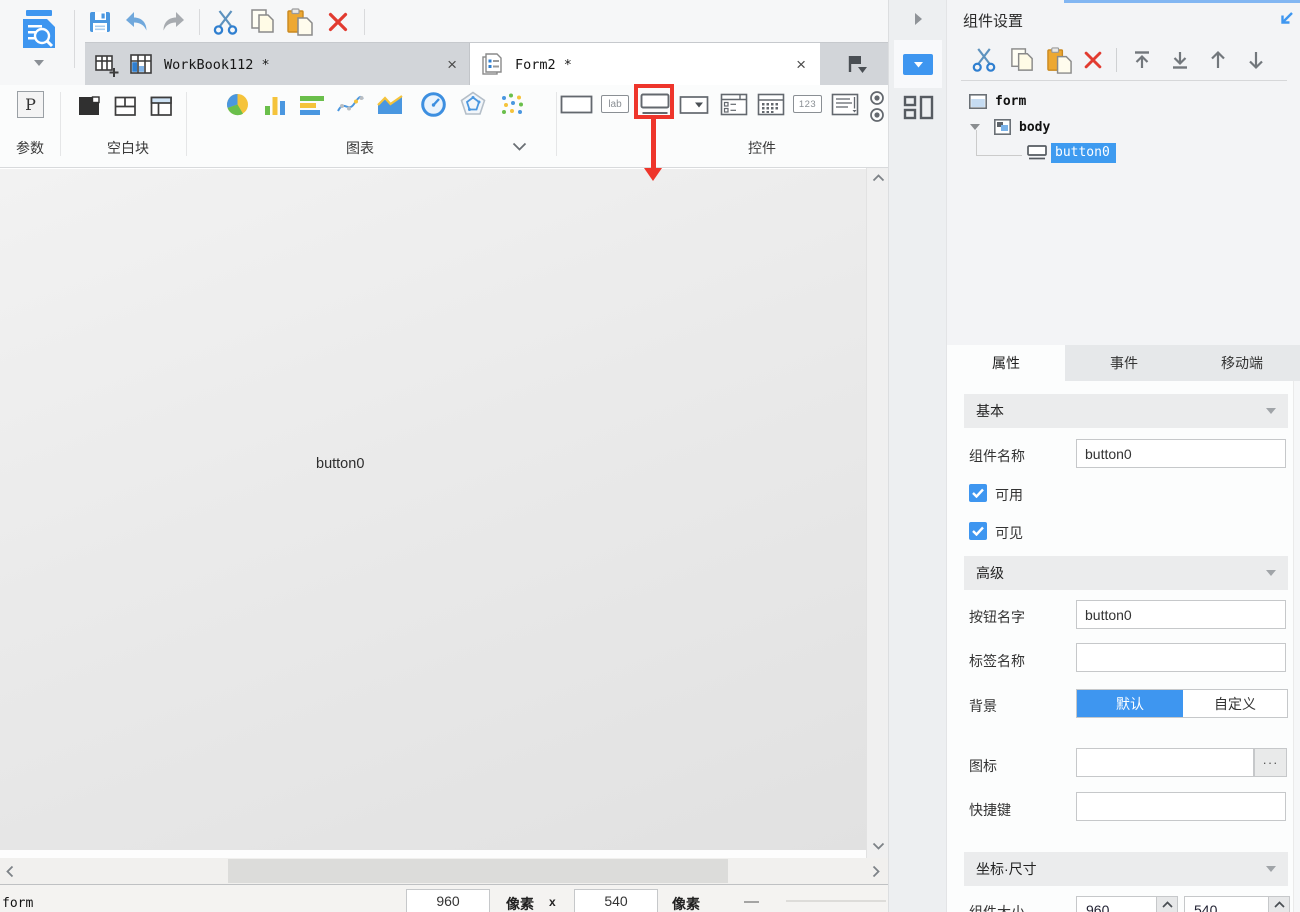  What do you see at coordinates (1126, 573) in the screenshot?
I see `section-advanced: 高级` at bounding box center [1126, 573].